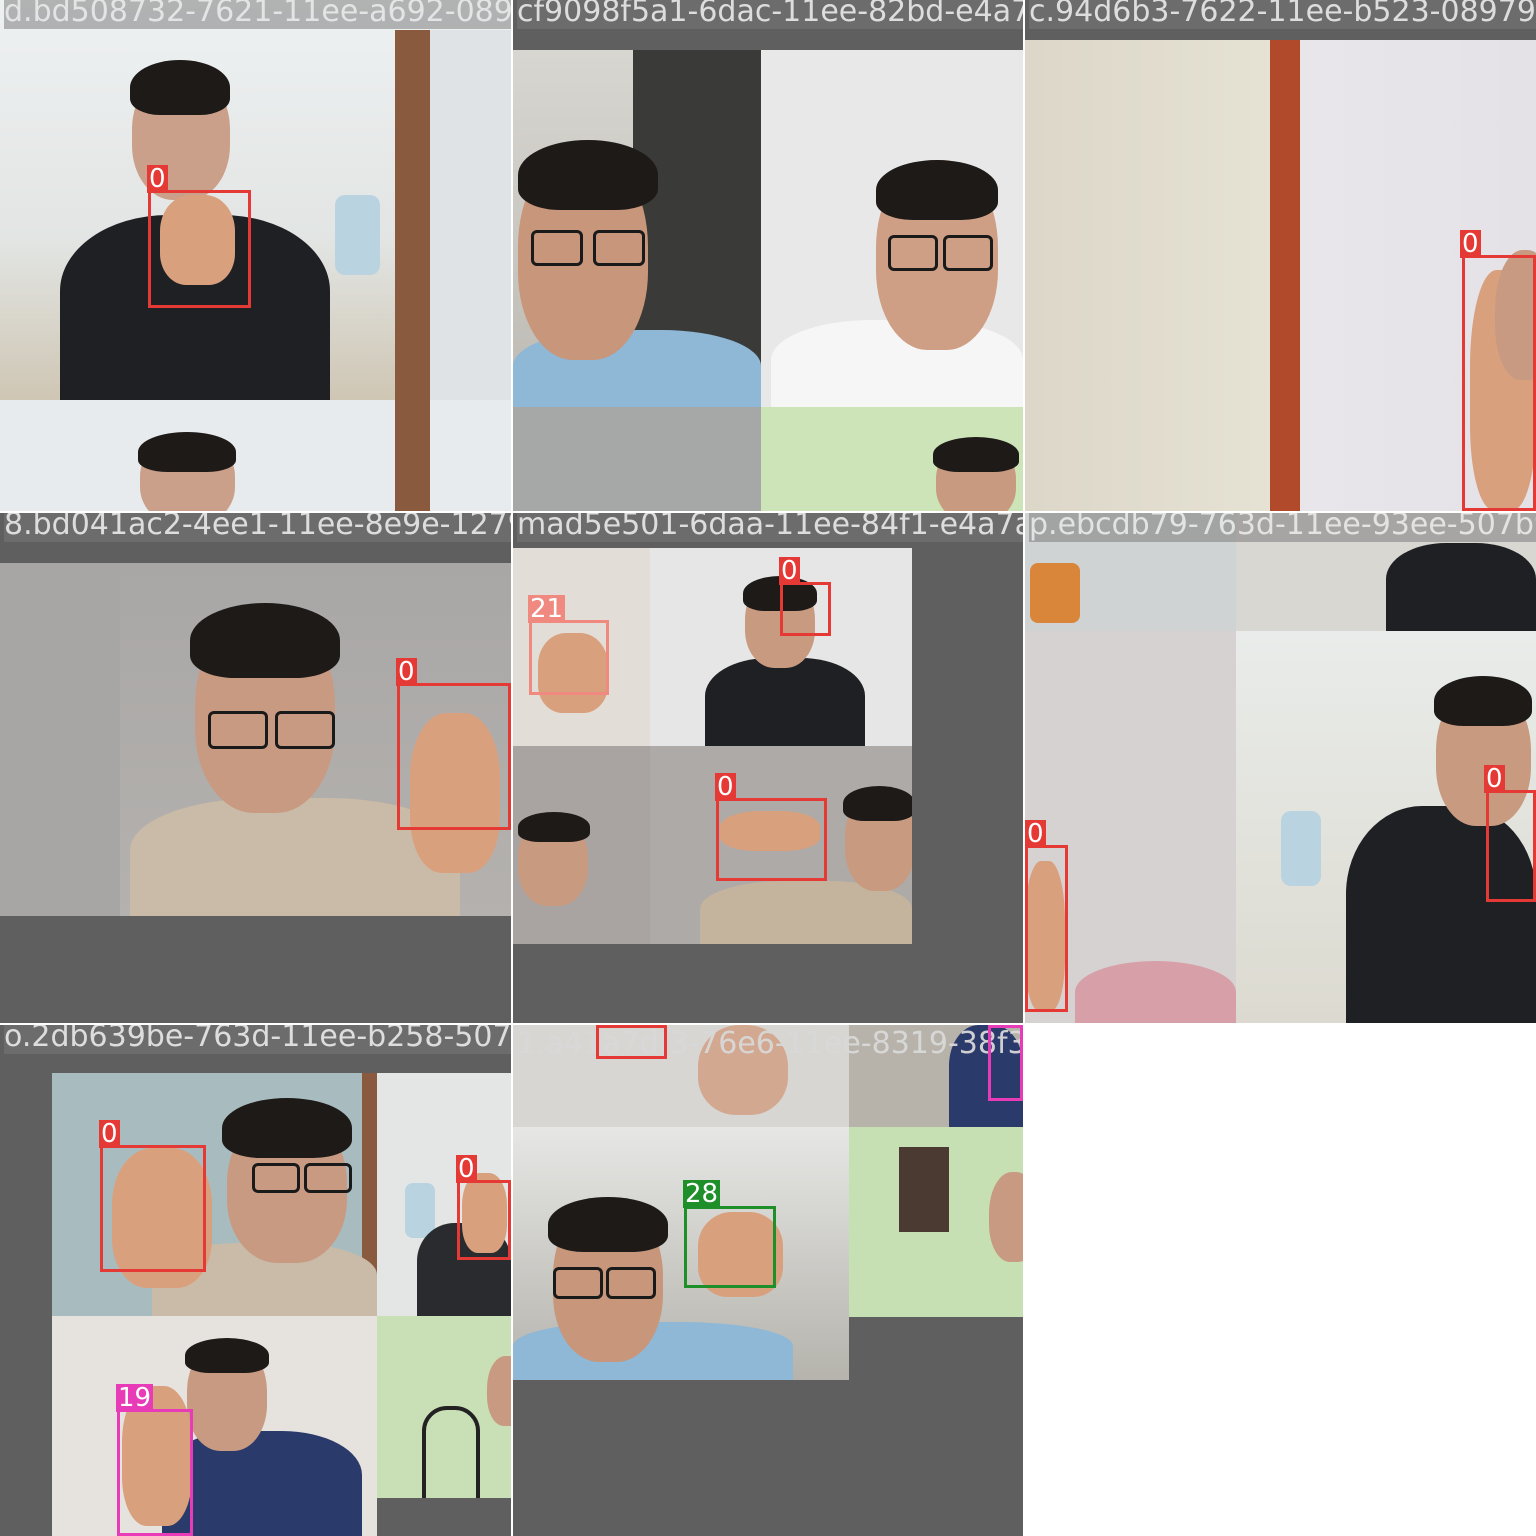  Describe the element at coordinates (257, 1039) in the screenshot. I see `tile-title: o.2db639be-763d-11ee-b258-507b9d4984` at that location.